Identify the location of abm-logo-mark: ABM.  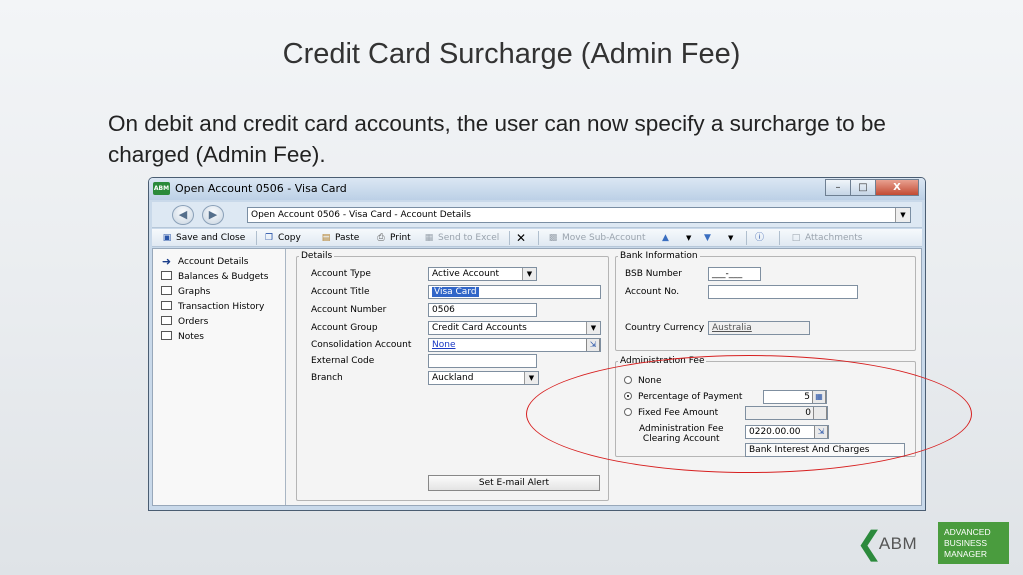
(898, 543).